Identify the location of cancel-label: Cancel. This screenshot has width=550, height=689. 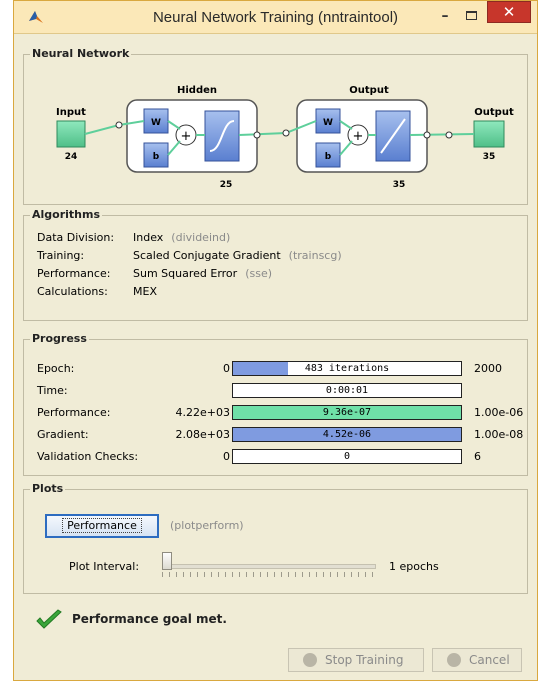
(489, 660).